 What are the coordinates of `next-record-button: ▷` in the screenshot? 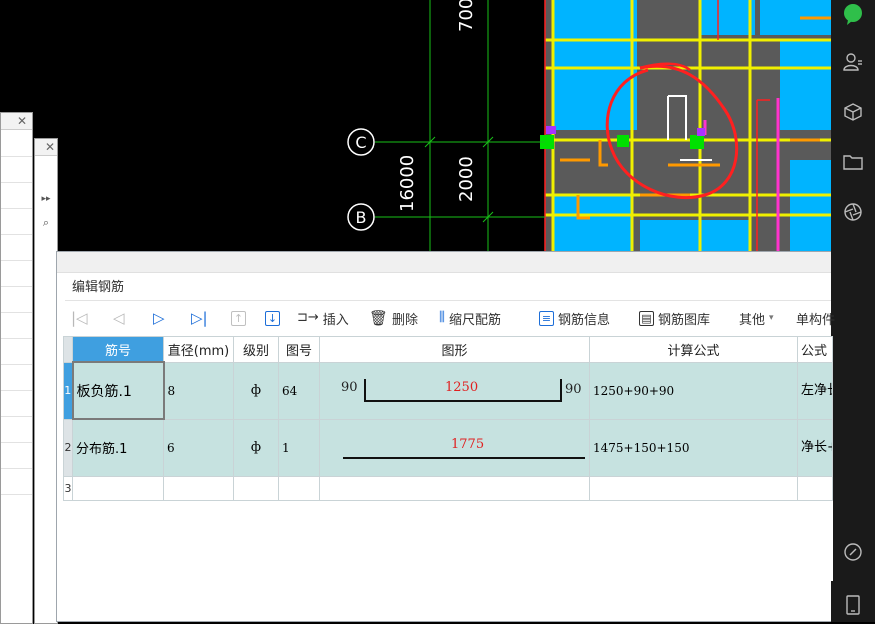 It's located at (159, 318).